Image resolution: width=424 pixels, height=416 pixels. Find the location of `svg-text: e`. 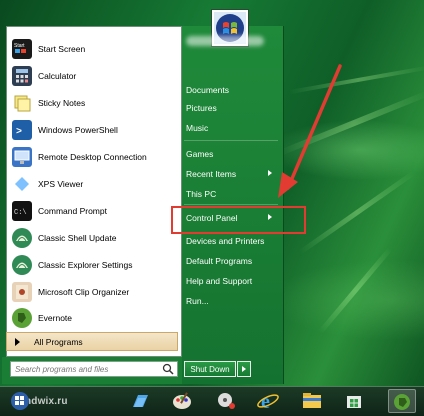

svg-text: e is located at coordinates (265, 402).